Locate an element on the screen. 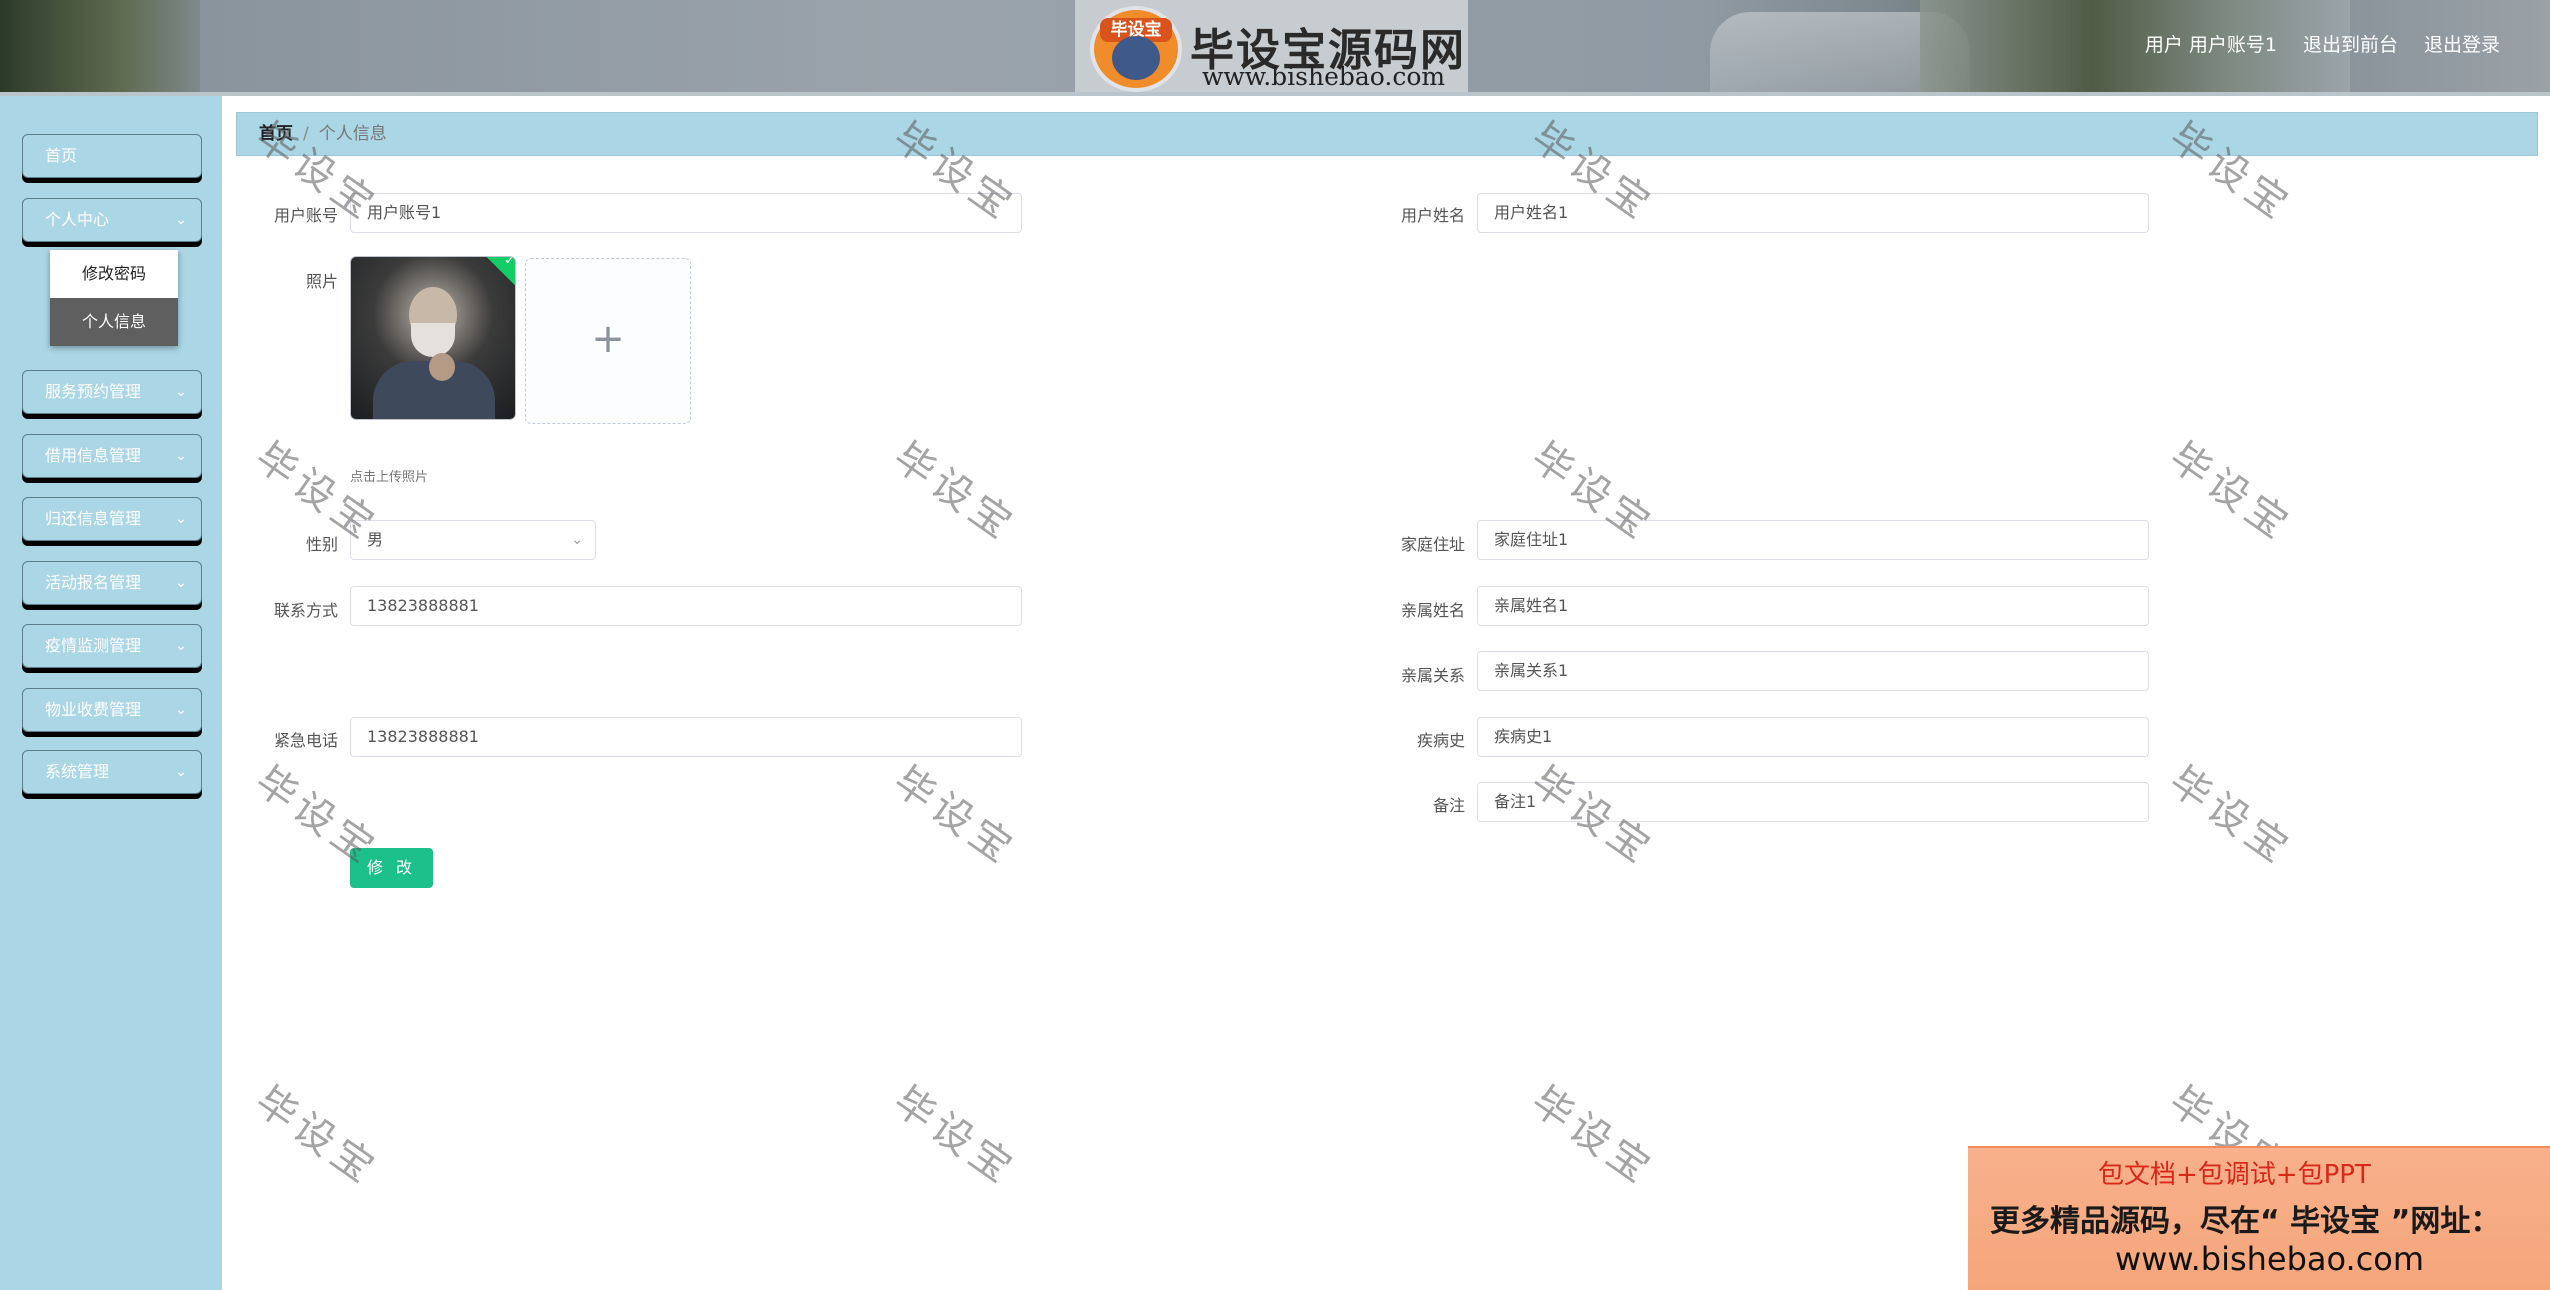  remark-label: 备注 is located at coordinates (1448, 805).